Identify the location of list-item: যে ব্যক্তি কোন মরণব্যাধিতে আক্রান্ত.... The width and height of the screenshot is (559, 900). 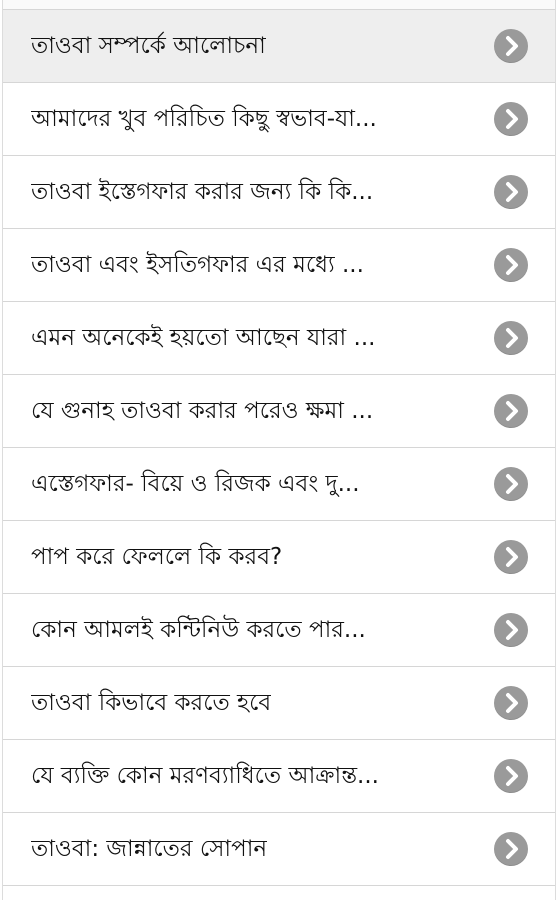
(279, 776).